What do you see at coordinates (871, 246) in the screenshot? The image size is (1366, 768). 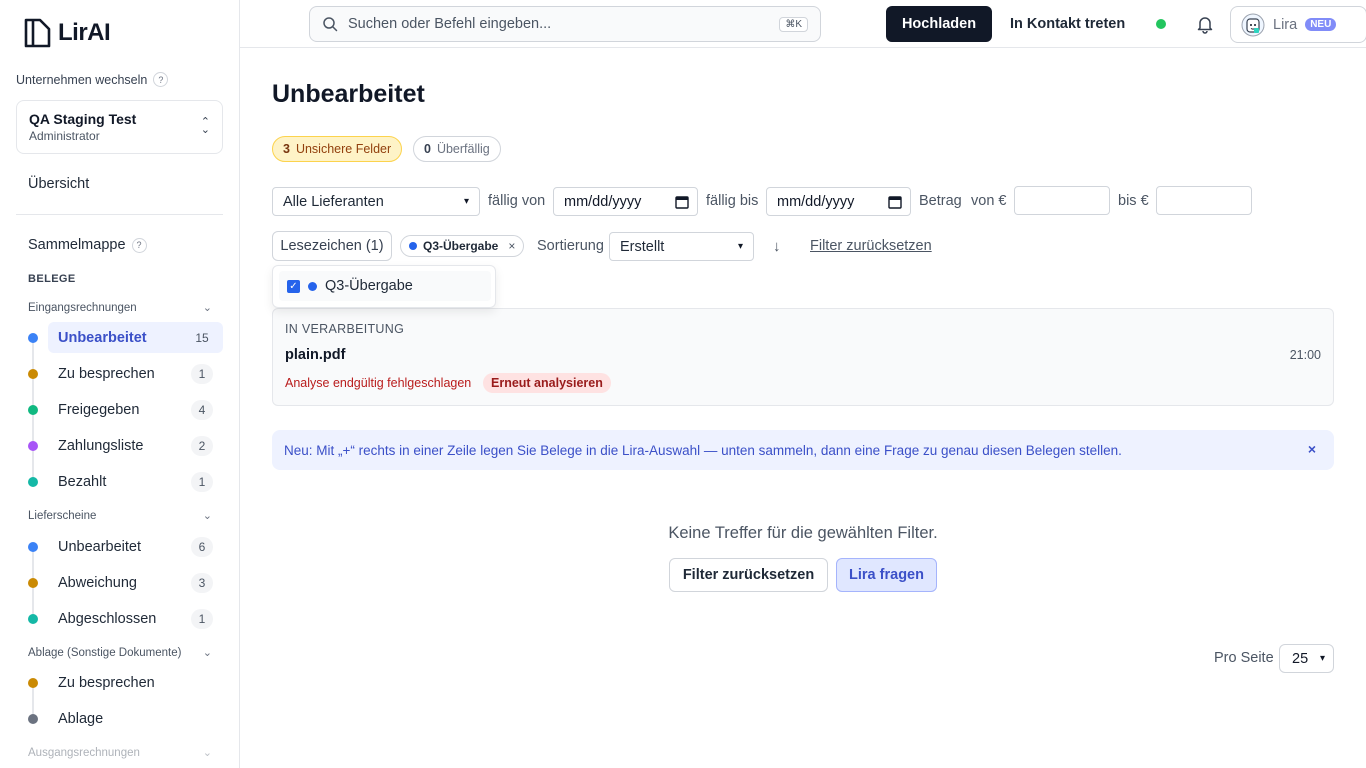 I see `reset-filters-link: Filter zurücksetzen` at bounding box center [871, 246].